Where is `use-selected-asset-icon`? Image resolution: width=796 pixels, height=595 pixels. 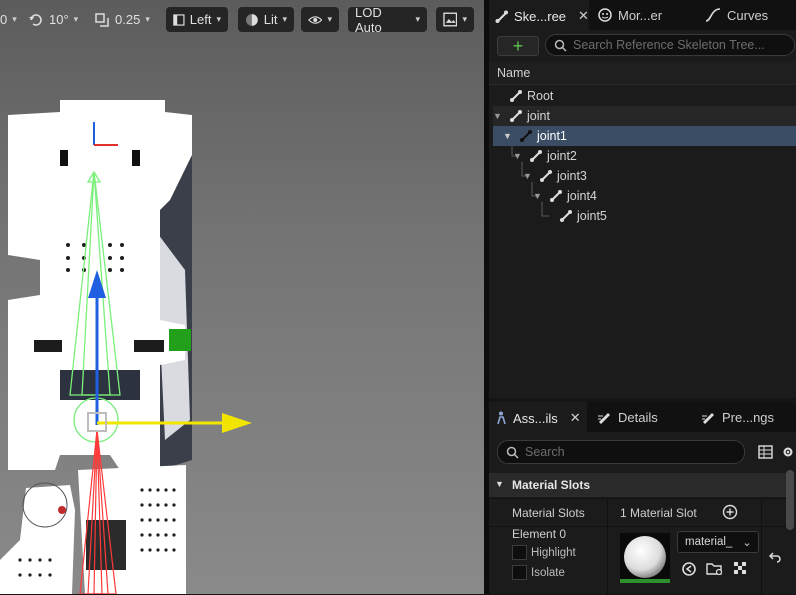
use-selected-asset-icon is located at coordinates (689, 569).